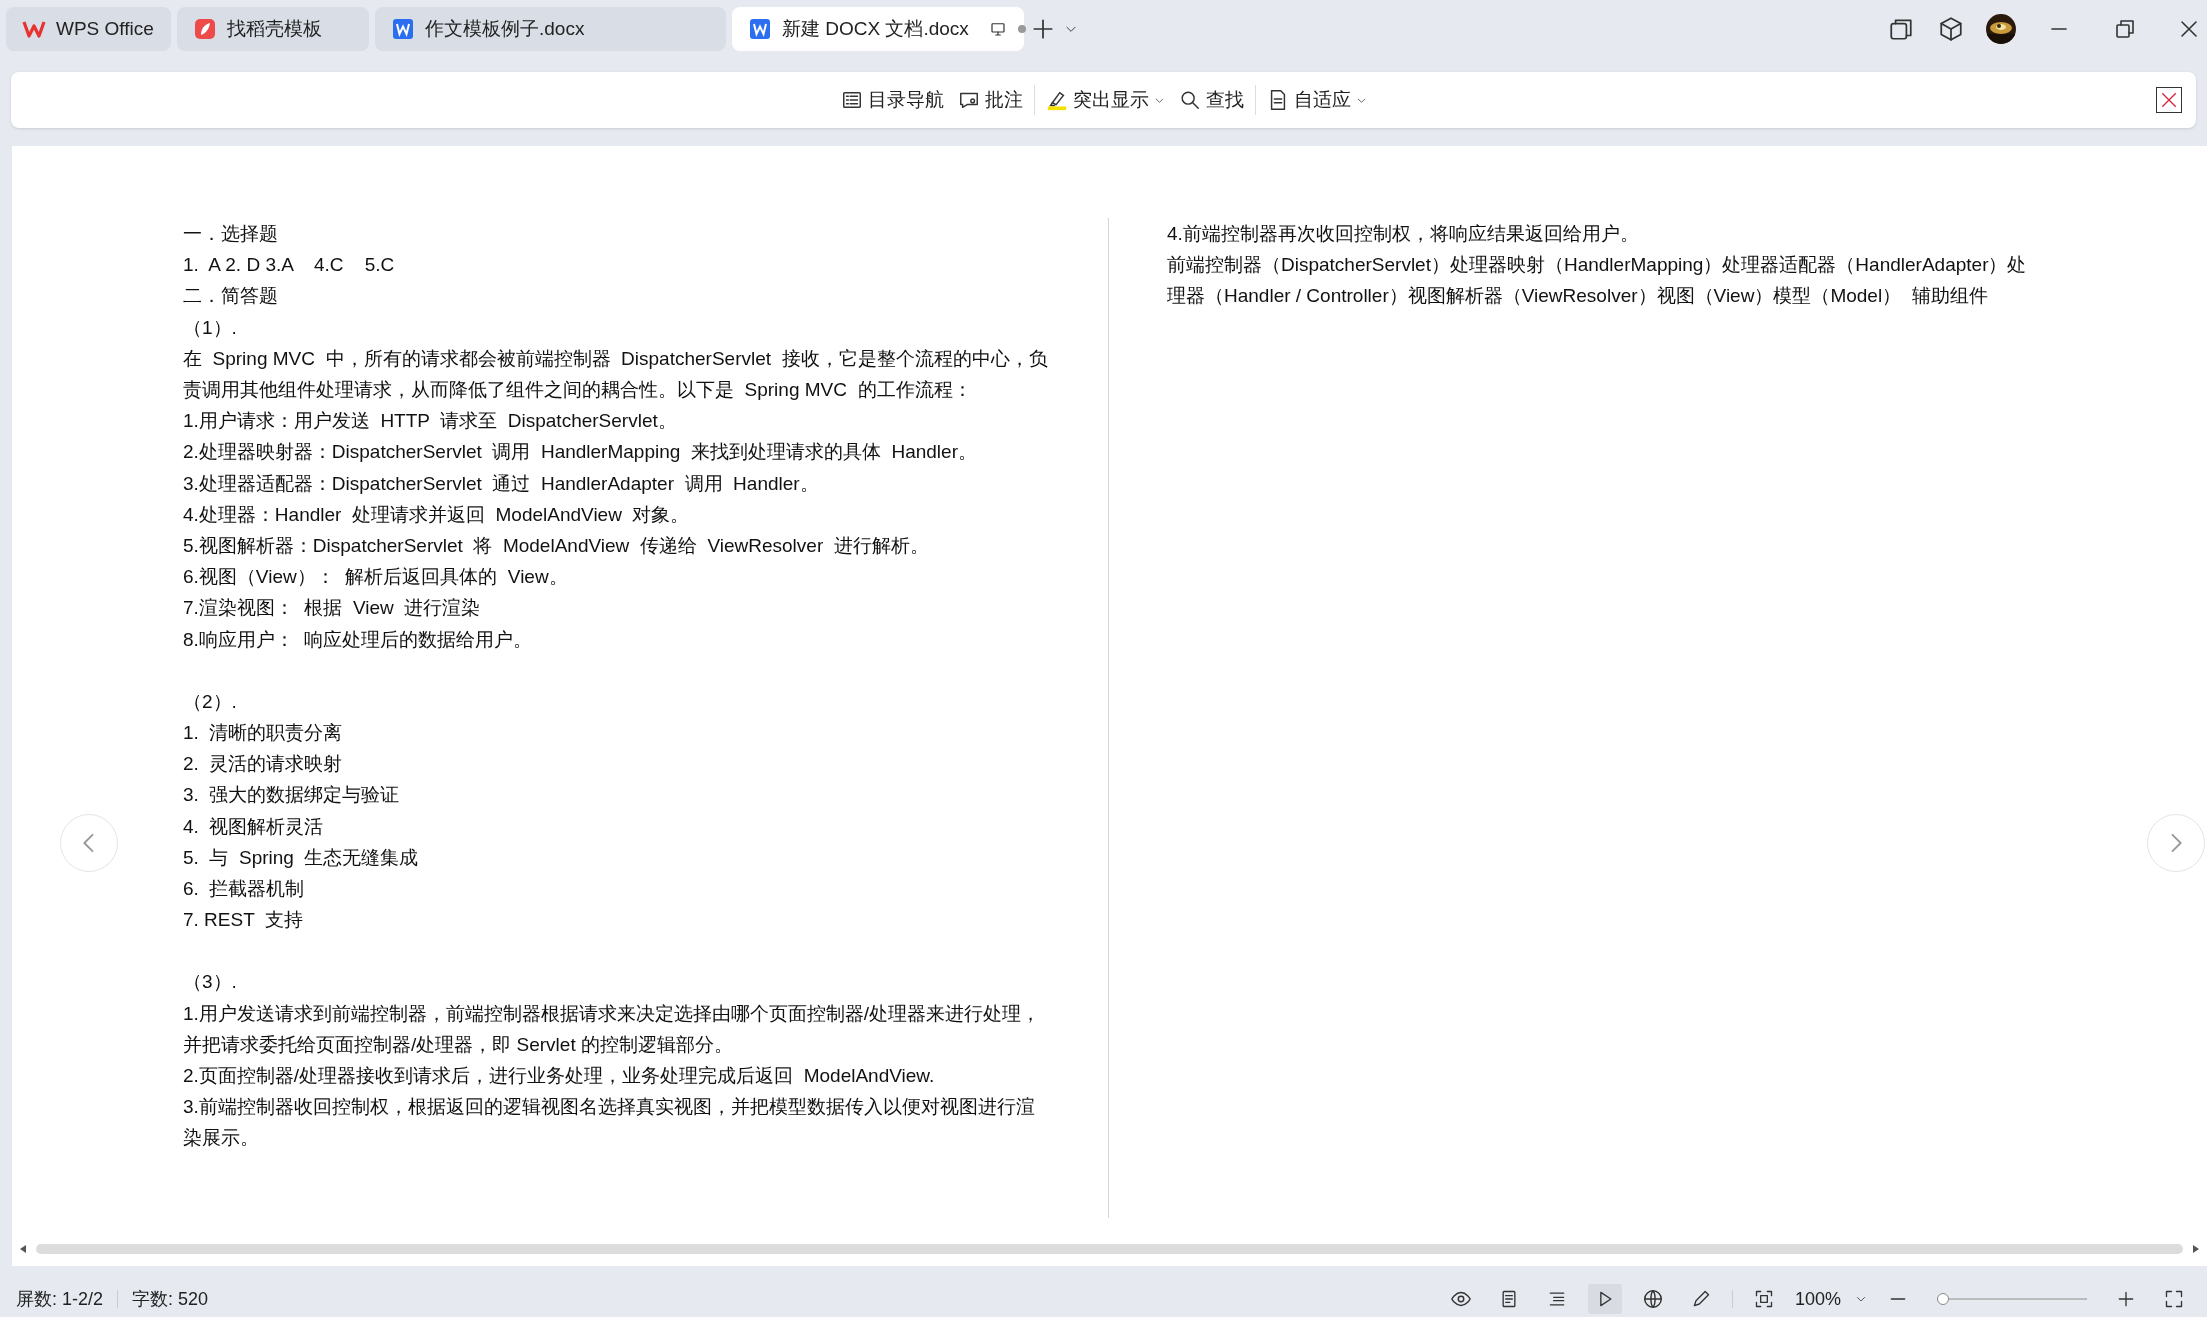  I want to click on paragraph: （3）., so click(210, 982).